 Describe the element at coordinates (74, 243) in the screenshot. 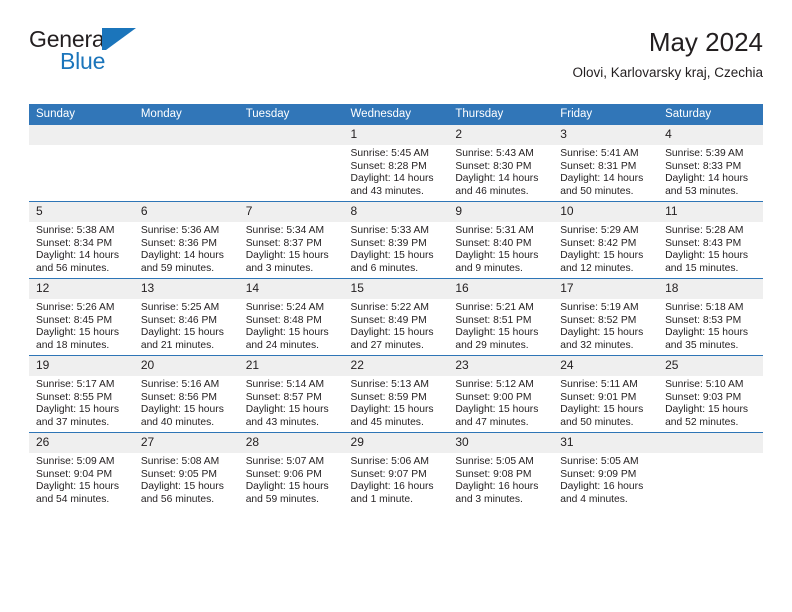

I see `sunset-text: Sunset: 8:34 PM` at that location.